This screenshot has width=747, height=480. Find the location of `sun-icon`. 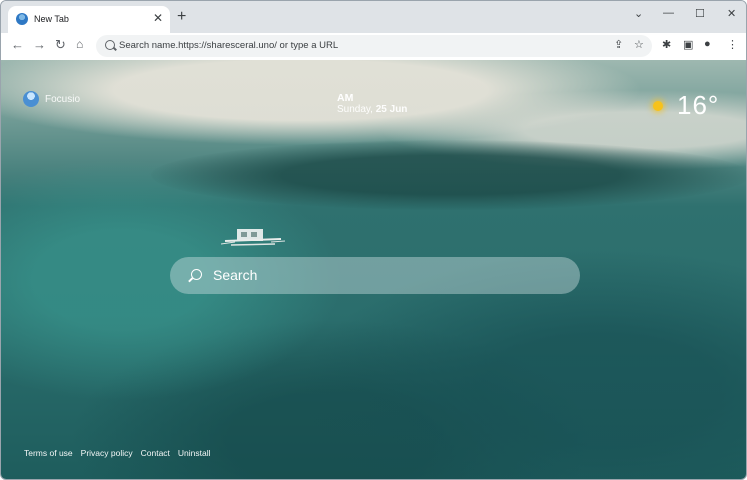

sun-icon is located at coordinates (658, 105).